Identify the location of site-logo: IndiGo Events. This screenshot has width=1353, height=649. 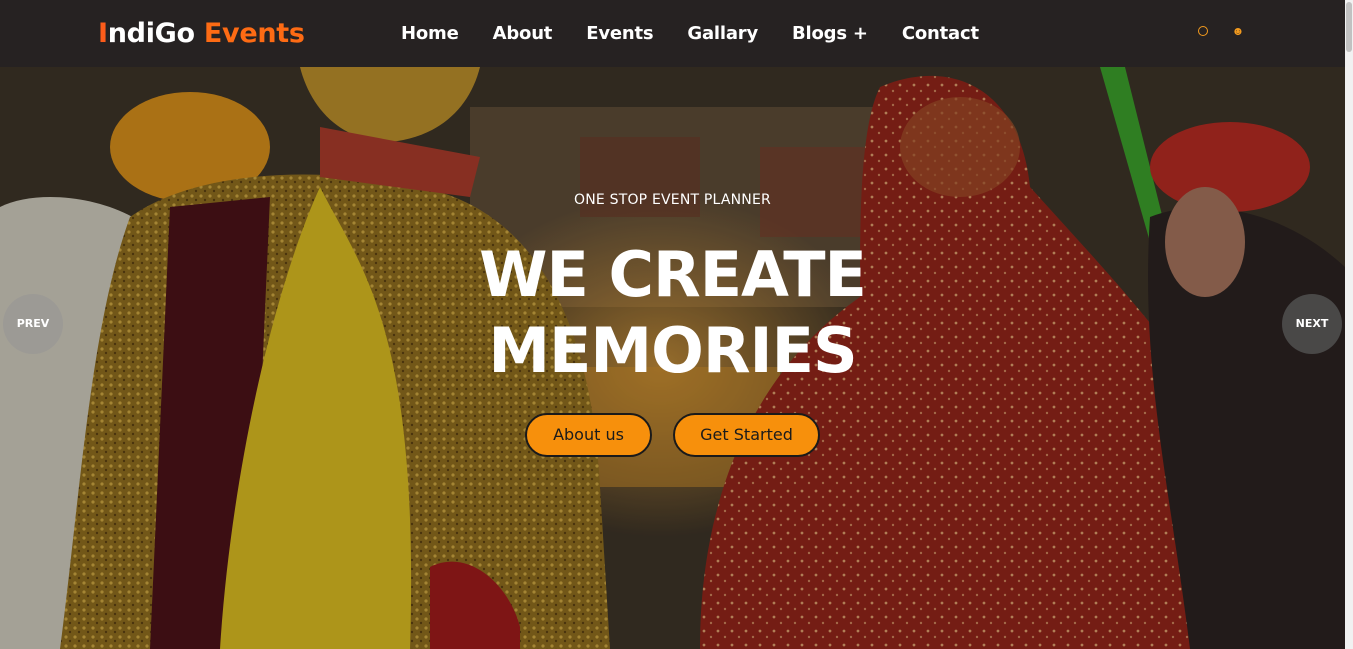
(201, 34).